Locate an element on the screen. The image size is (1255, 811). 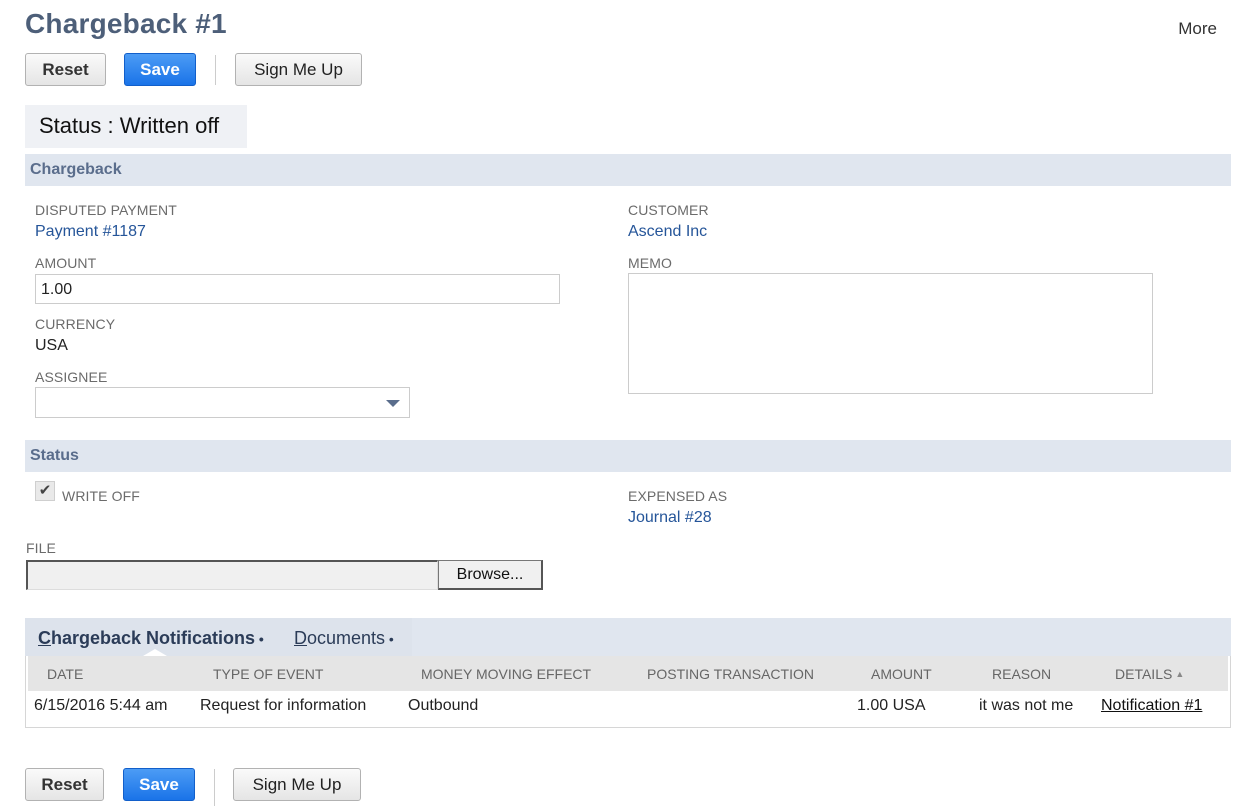
cell-type-of-event: Request for information is located at coordinates (283, 705).